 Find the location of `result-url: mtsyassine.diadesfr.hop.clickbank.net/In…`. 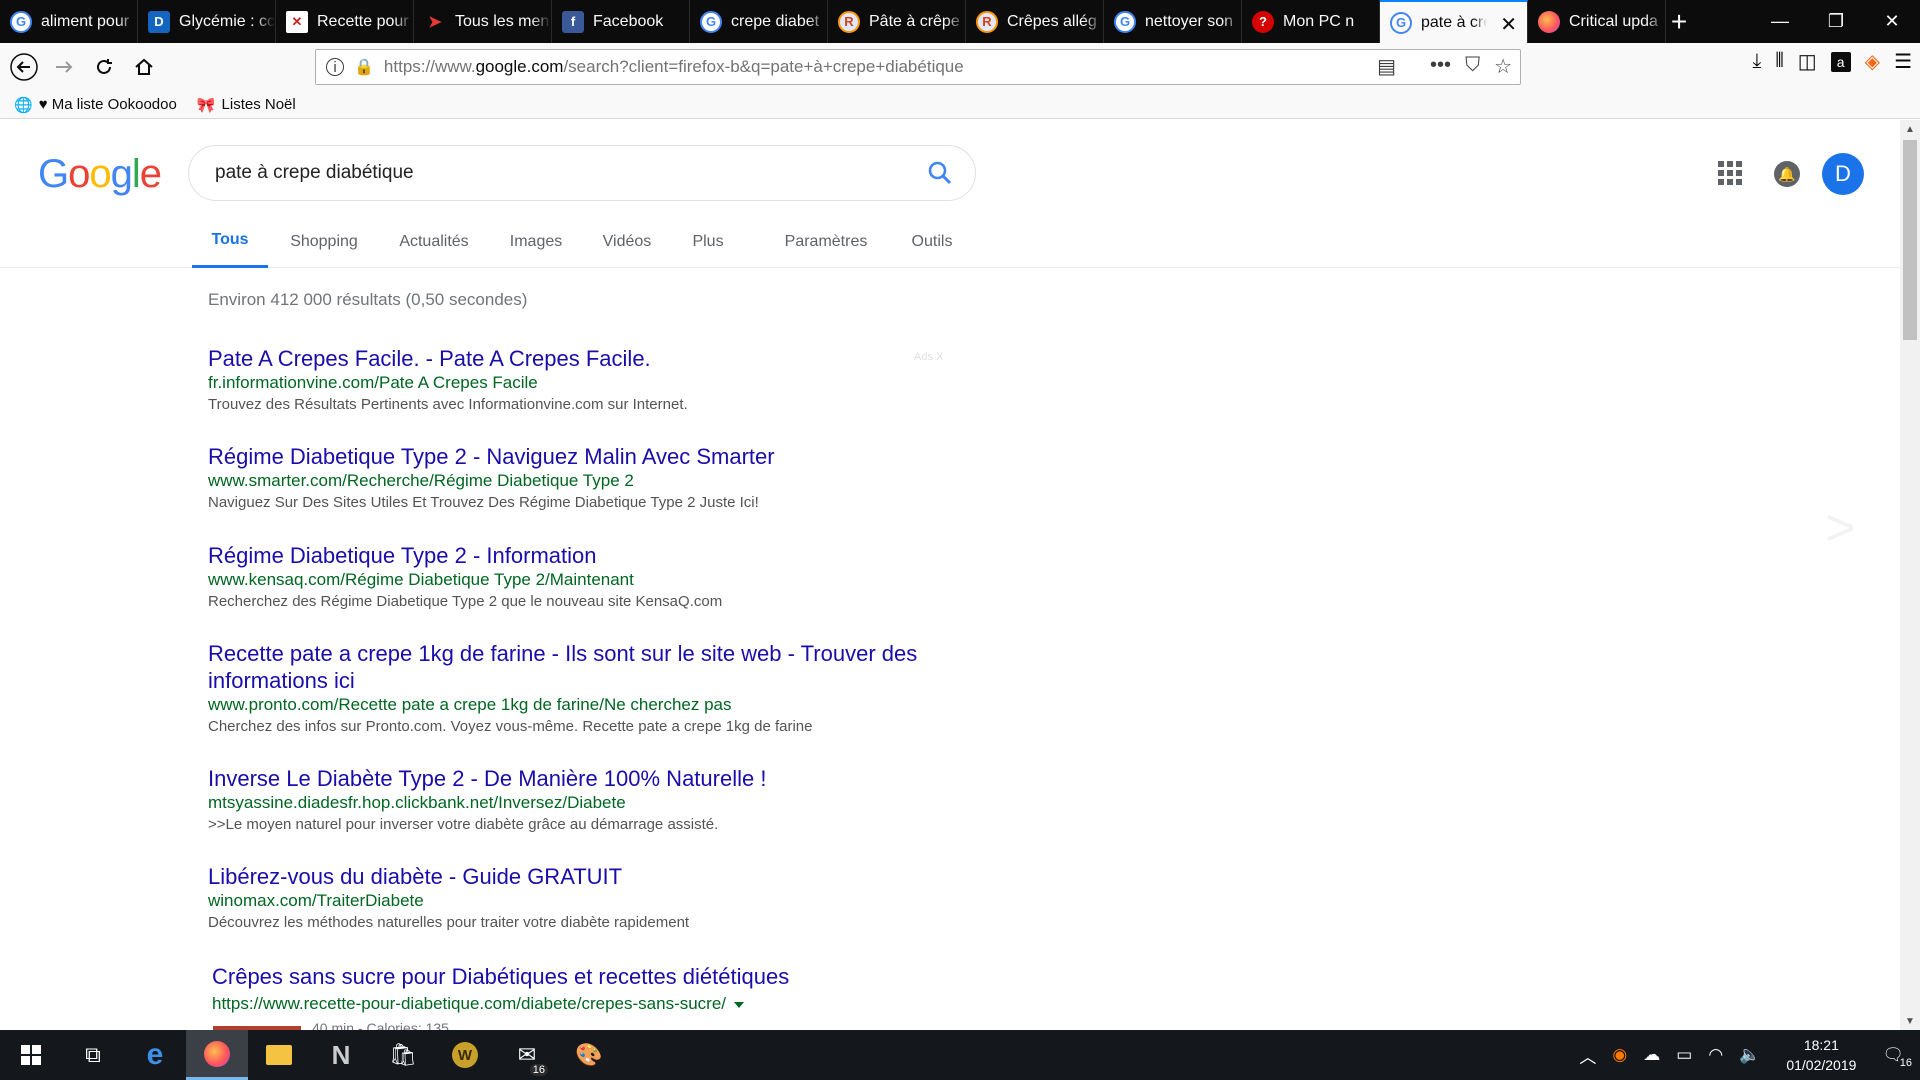

result-url: mtsyassine.diadesfr.hop.clickbank.net/In… is located at coordinates (578, 803).